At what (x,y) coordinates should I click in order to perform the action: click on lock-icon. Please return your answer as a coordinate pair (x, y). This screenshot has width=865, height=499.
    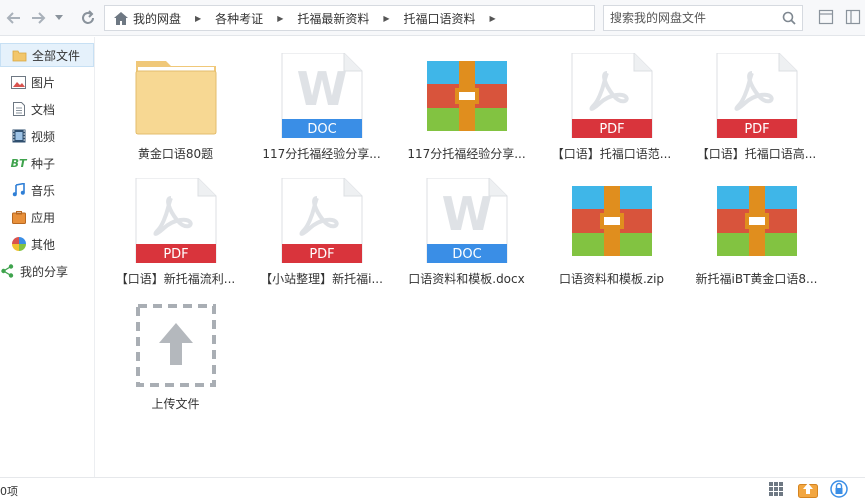
    Looking at the image, I should click on (839, 489).